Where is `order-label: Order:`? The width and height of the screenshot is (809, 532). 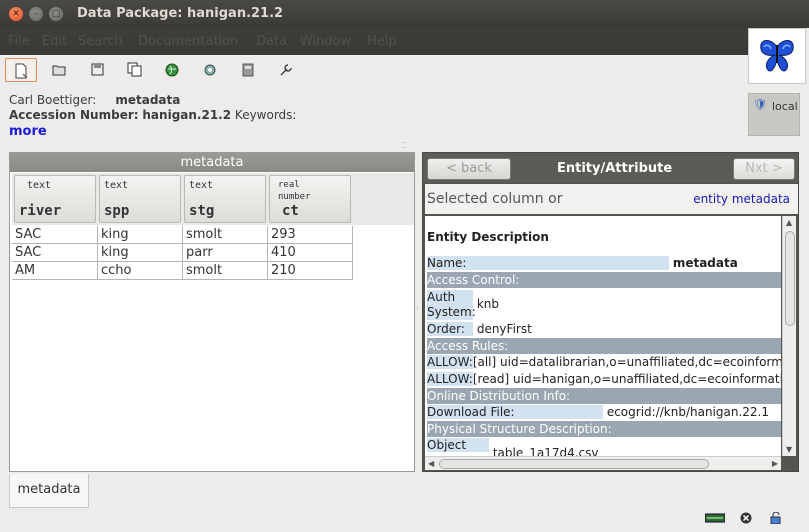 order-label: Order: is located at coordinates (450, 329).